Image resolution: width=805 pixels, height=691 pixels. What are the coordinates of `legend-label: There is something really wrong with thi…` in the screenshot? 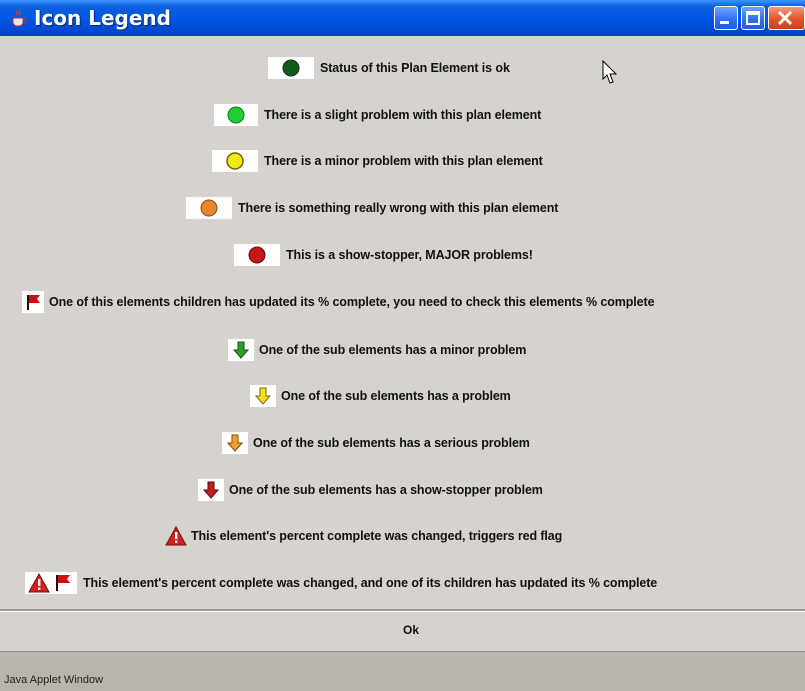 It's located at (398, 208).